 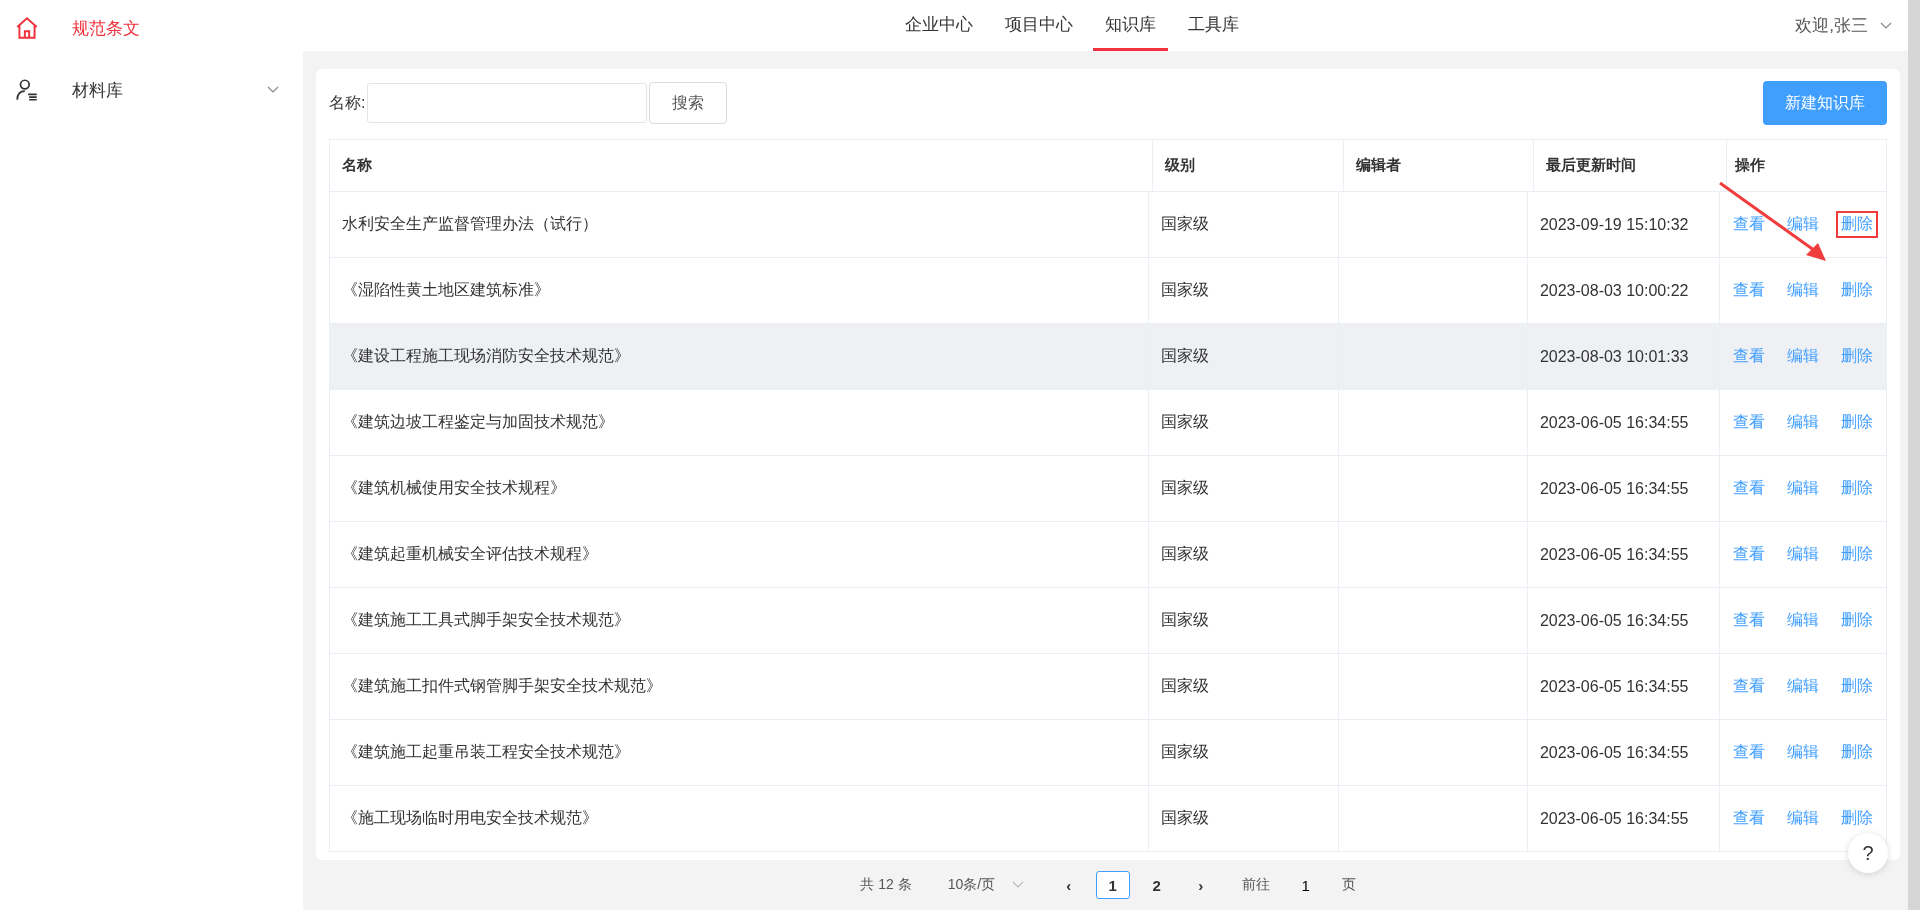 What do you see at coordinates (486, 620) in the screenshot?
I see `table-cell-text: 《建筑施工工具式脚手架安全技术规范》` at bounding box center [486, 620].